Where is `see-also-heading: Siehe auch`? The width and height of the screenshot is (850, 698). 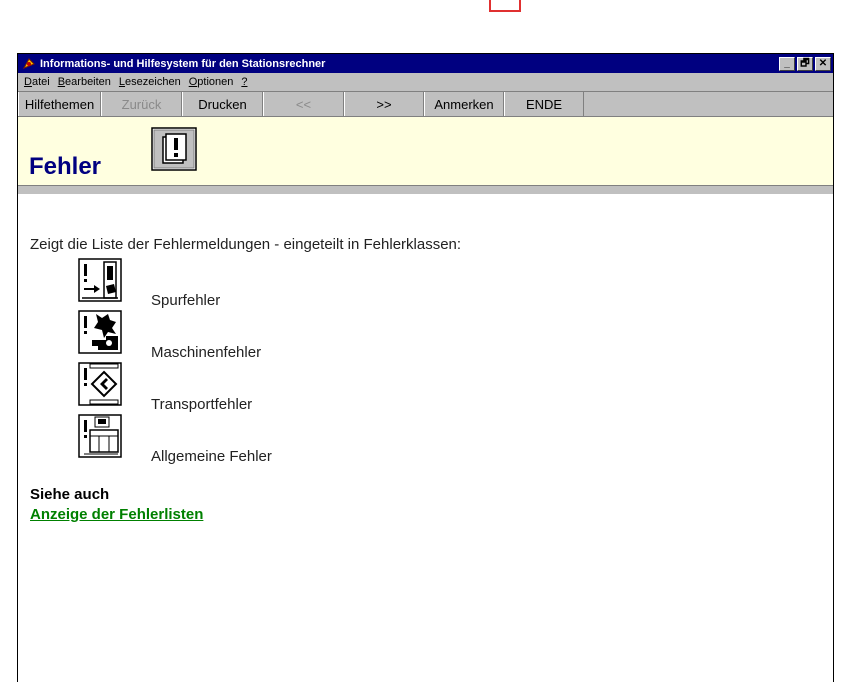 see-also-heading: Siehe auch is located at coordinates (70, 494).